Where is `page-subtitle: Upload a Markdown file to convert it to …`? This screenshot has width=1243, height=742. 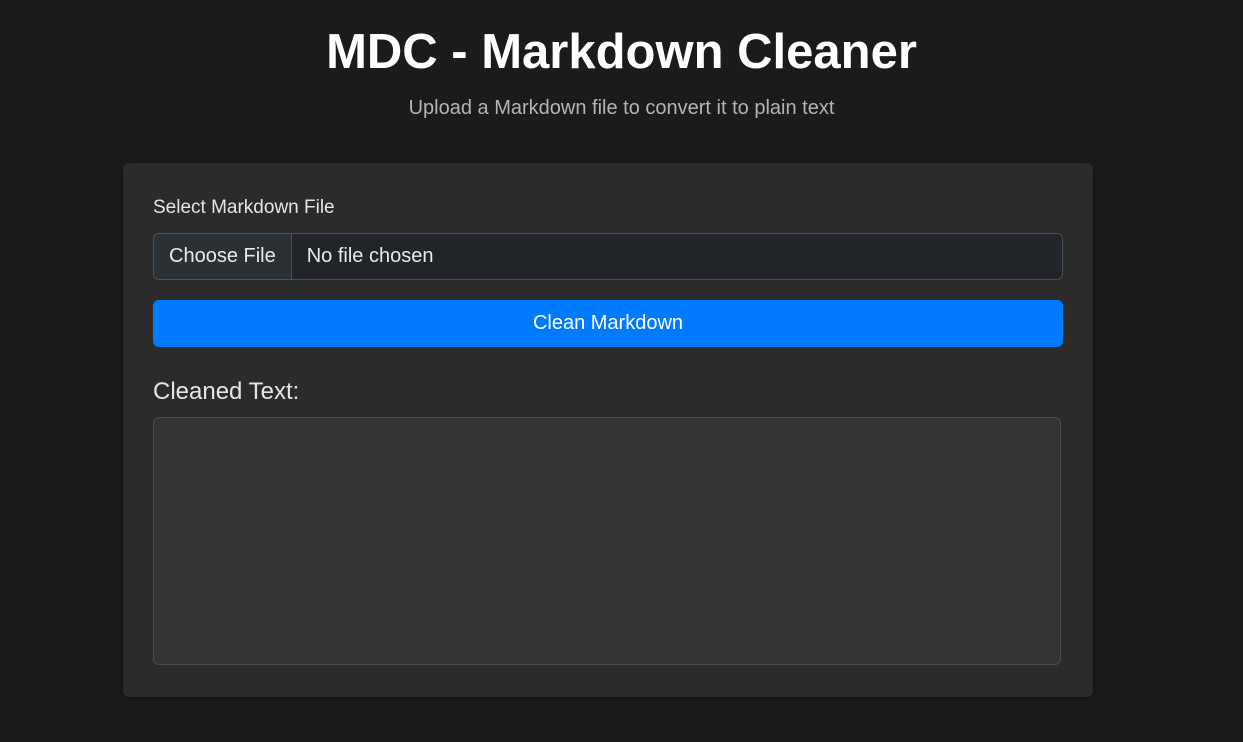
page-subtitle: Upload a Markdown file to convert it to … is located at coordinates (621, 108).